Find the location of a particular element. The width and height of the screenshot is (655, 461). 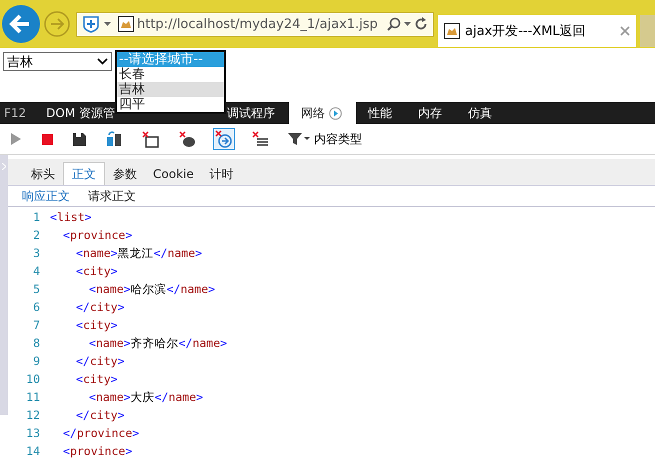

clear-cookie-icon is located at coordinates (187, 139).